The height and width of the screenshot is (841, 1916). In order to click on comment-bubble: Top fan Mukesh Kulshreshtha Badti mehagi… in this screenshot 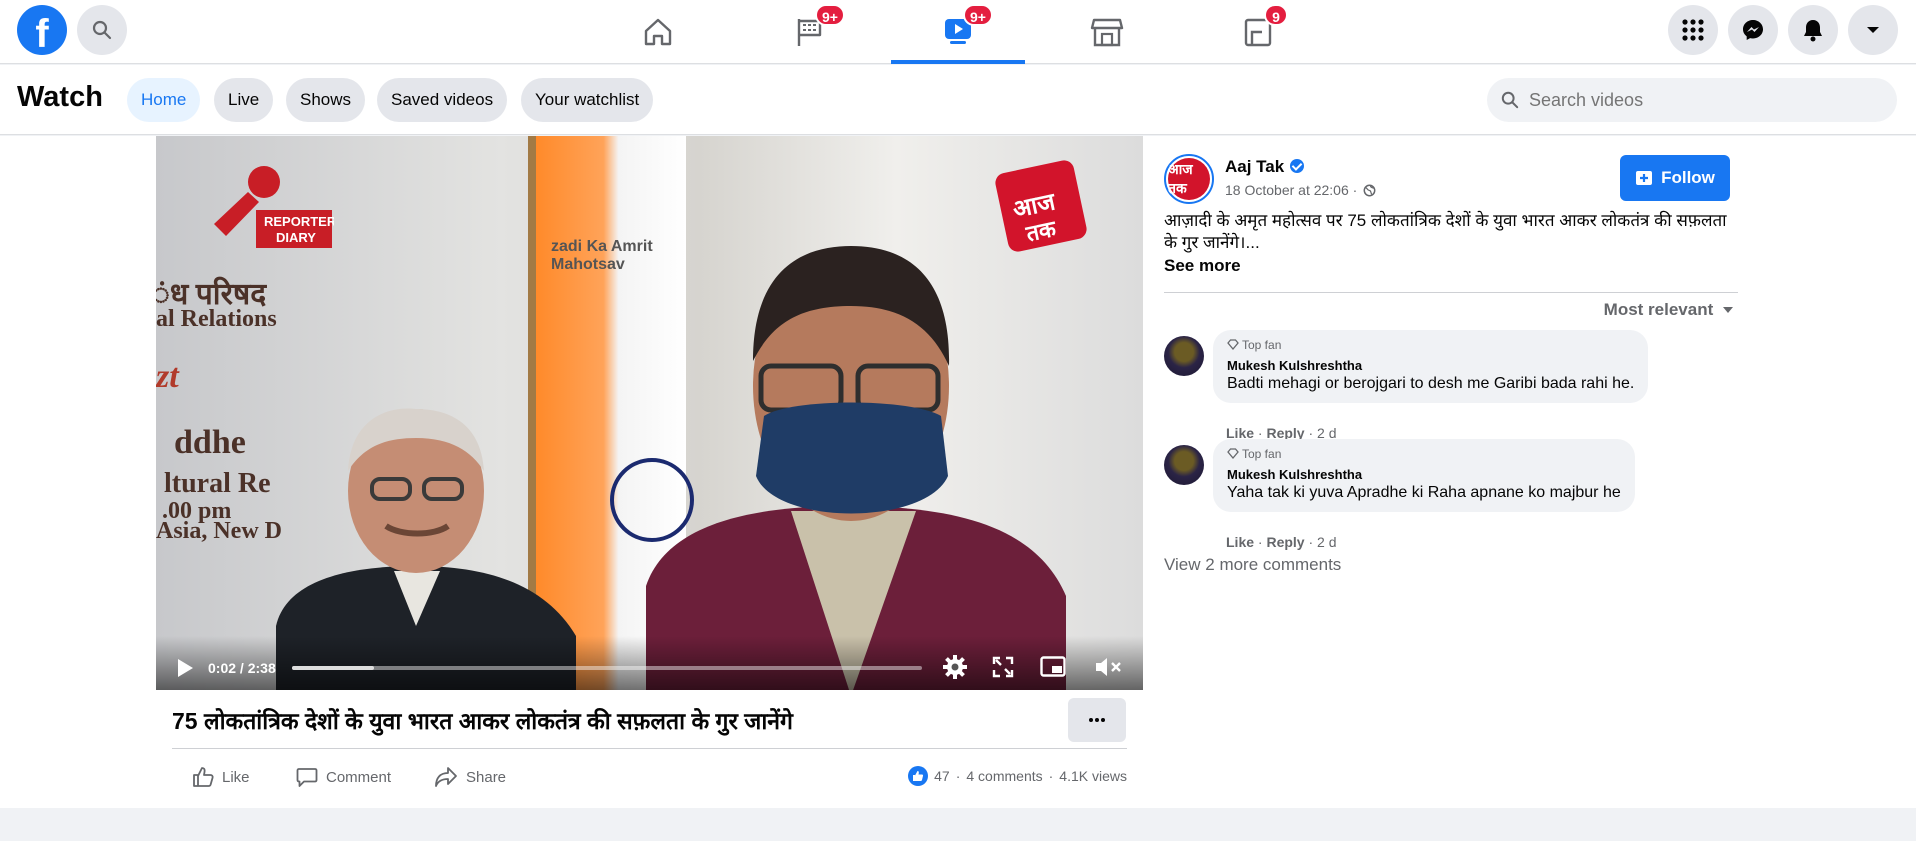, I will do `click(1431, 366)`.